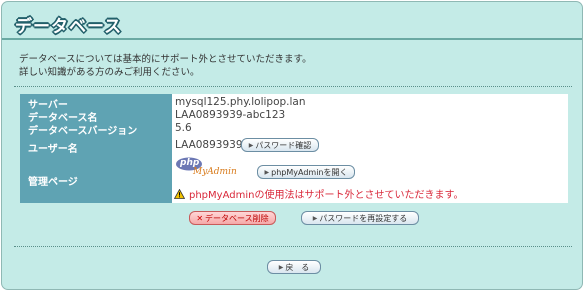 The height and width of the screenshot is (293, 586). Describe the element at coordinates (165, 59) in the screenshot. I see `description-line-1: データベースについては基本的にサポート外とさせていただきます。` at that location.